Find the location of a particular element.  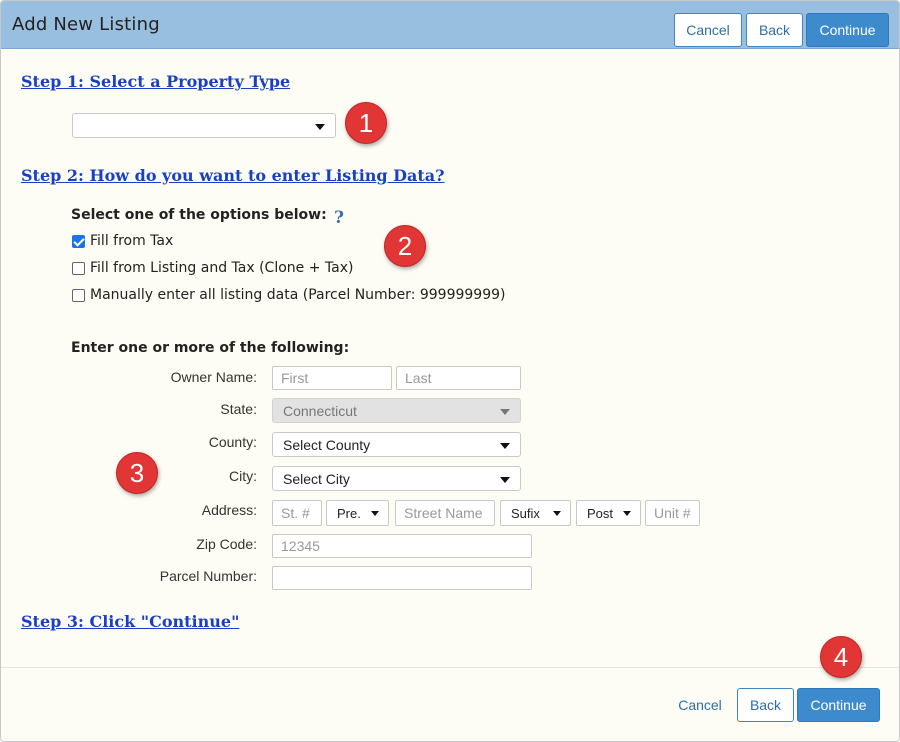

step3-heading: Step 3: Click "Continue" is located at coordinates (130, 621).